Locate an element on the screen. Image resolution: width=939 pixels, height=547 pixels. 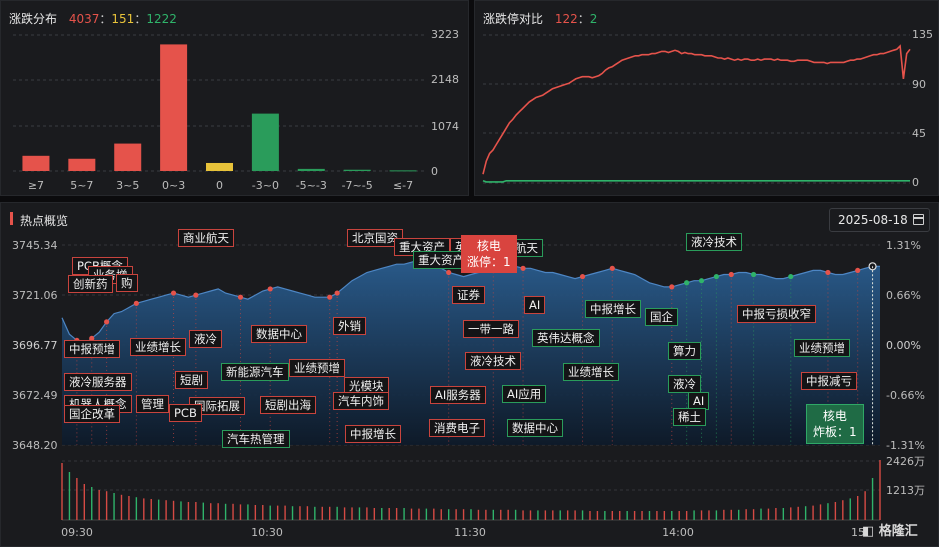
concept-tag: 算力 is located at coordinates (684, 351).